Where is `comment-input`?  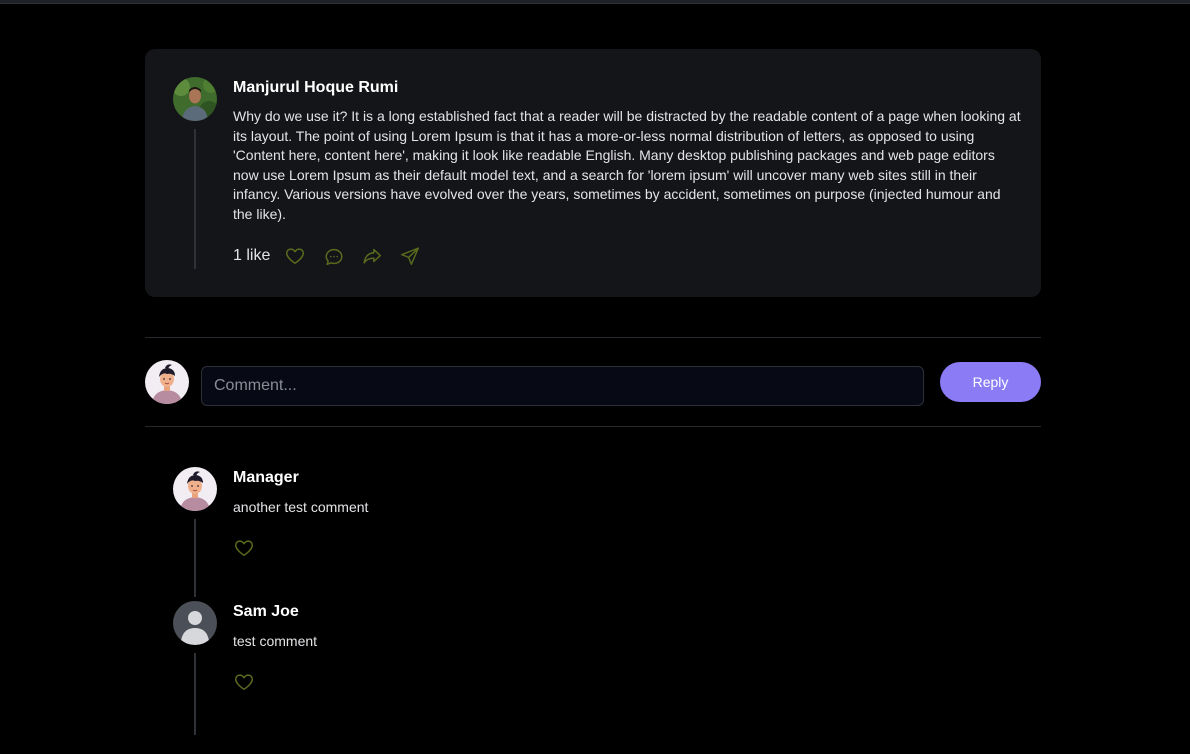 comment-input is located at coordinates (562, 386).